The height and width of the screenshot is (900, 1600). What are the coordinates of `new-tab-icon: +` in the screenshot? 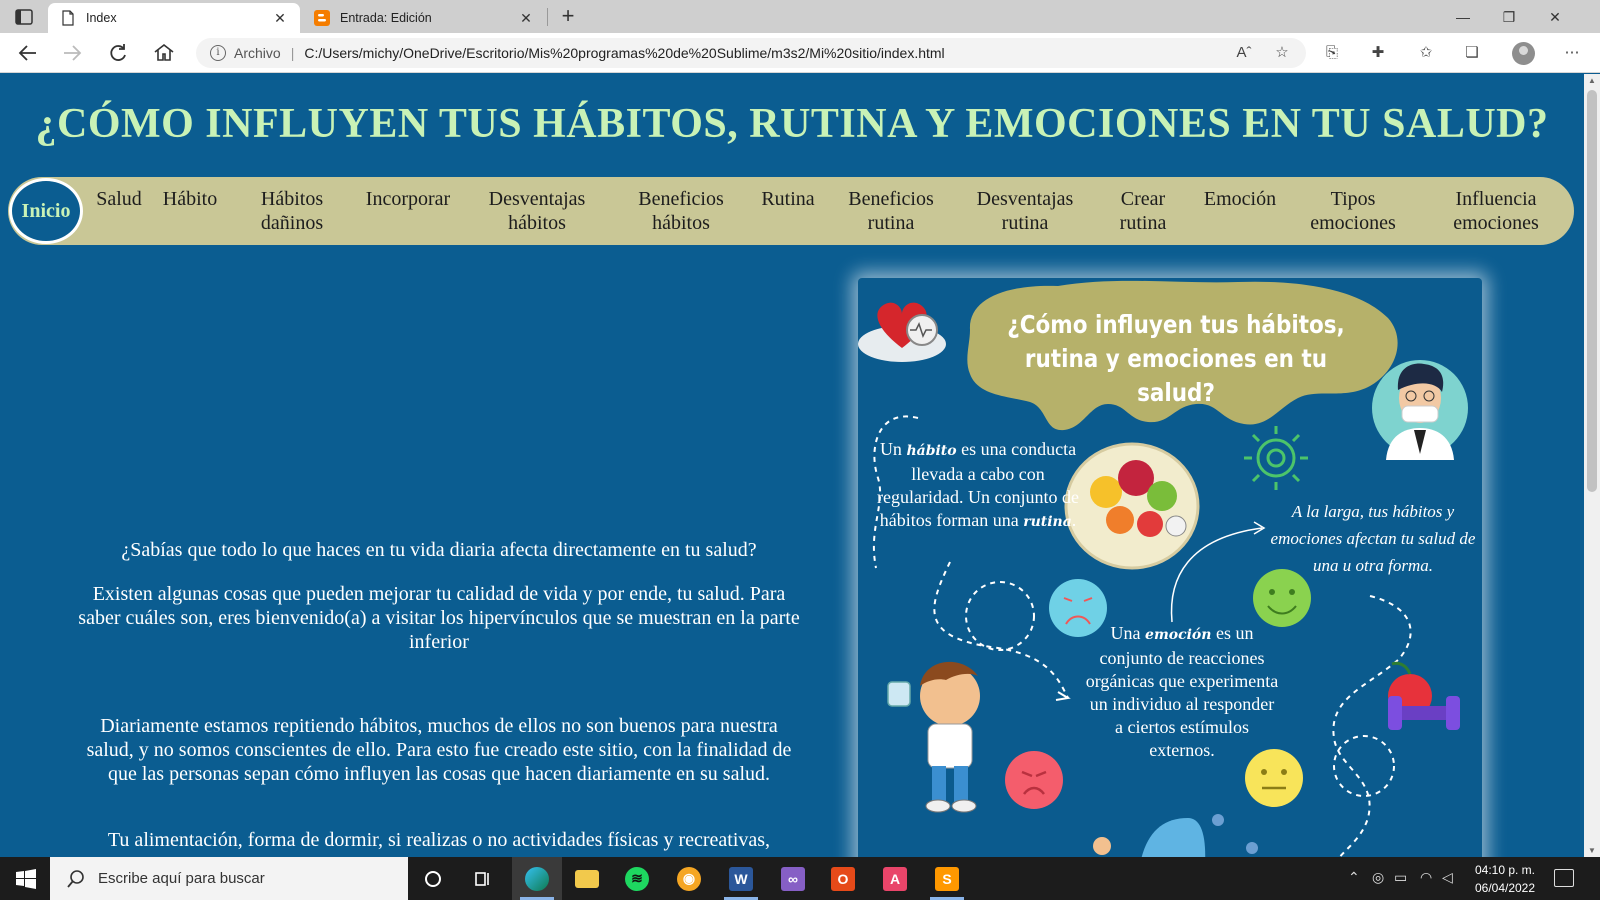 It's located at (568, 16).